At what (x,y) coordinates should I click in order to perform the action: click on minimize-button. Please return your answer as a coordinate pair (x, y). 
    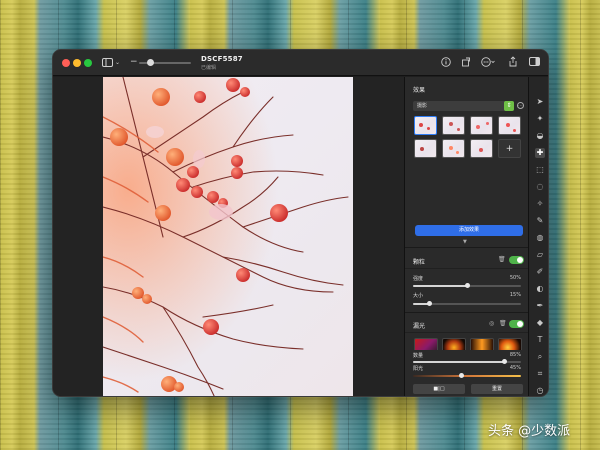
    Looking at the image, I should click on (77, 63).